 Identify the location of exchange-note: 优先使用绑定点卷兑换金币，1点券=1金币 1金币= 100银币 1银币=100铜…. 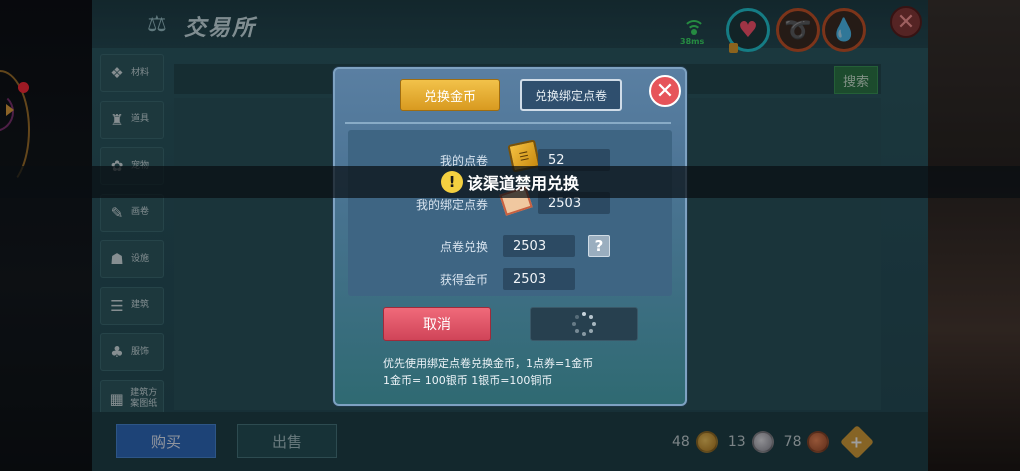
(488, 372).